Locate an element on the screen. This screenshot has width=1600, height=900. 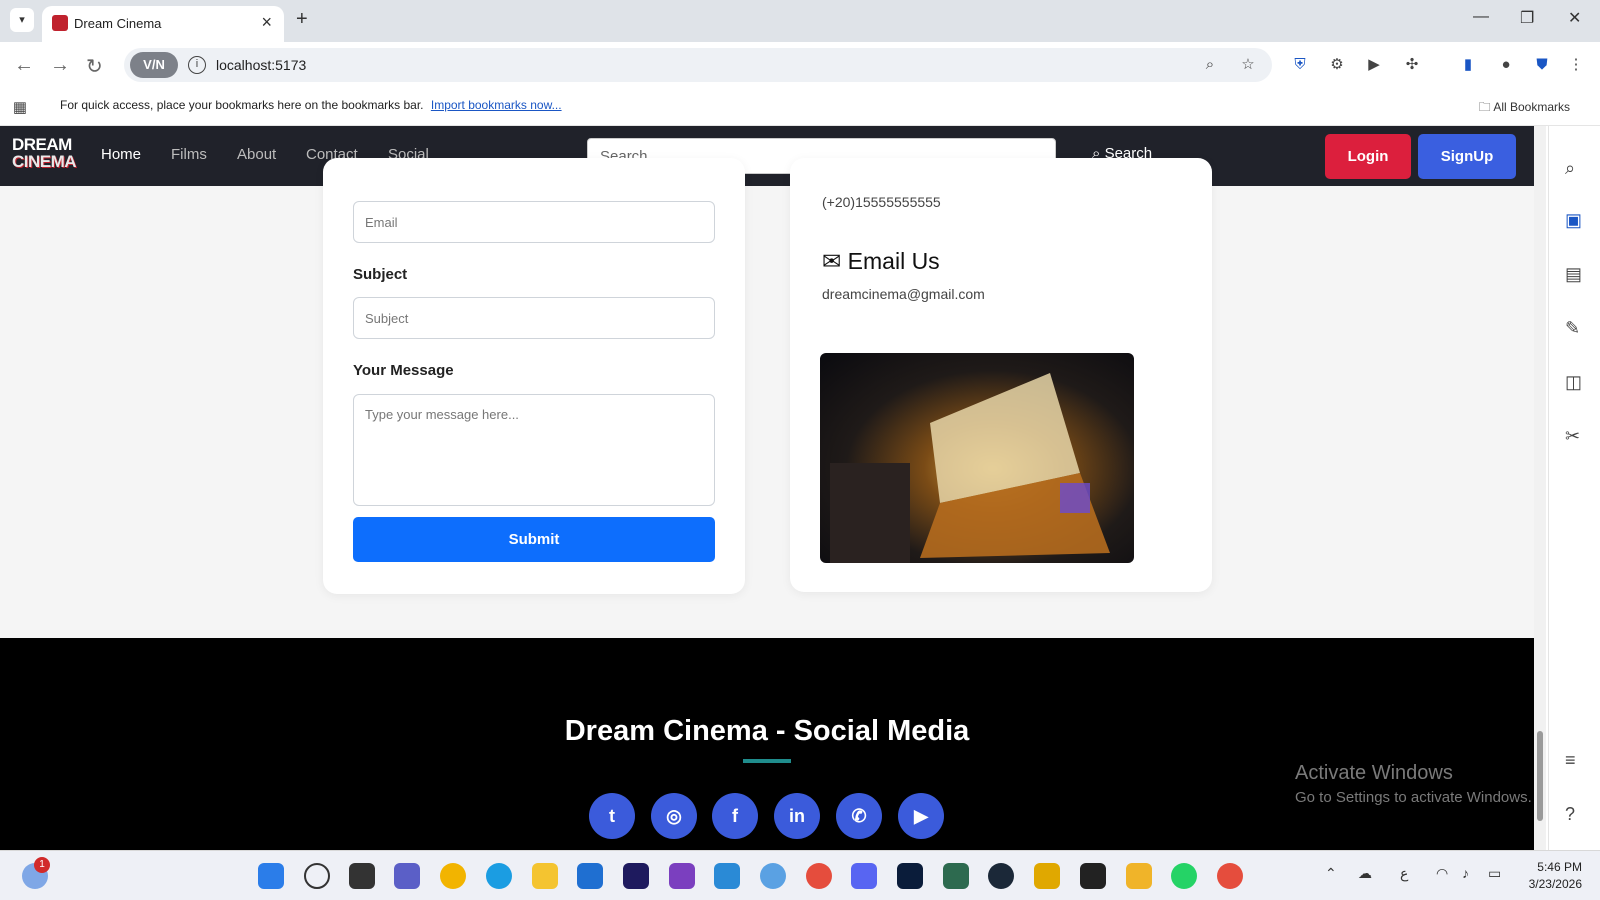
contact-form-card: Subject Your Message Submit is located at coordinates (534, 376).